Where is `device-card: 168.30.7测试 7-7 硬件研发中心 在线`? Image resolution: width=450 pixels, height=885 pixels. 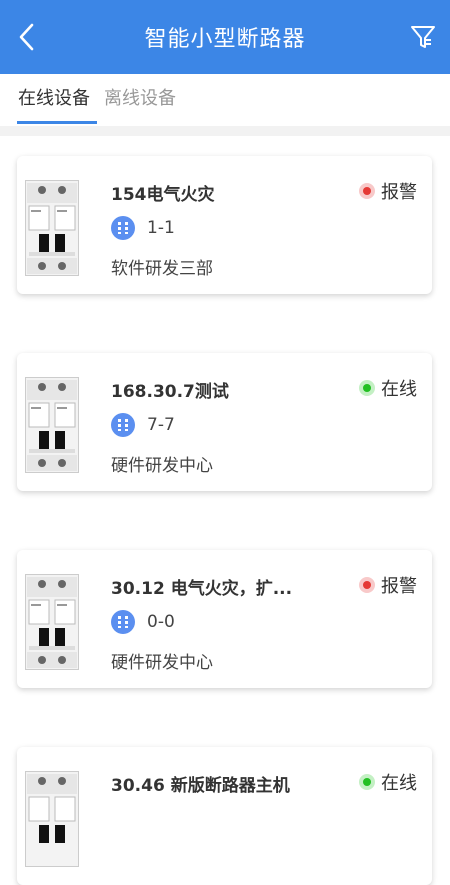 device-card: 168.30.7测试 7-7 硬件研发中心 在线 is located at coordinates (224, 422).